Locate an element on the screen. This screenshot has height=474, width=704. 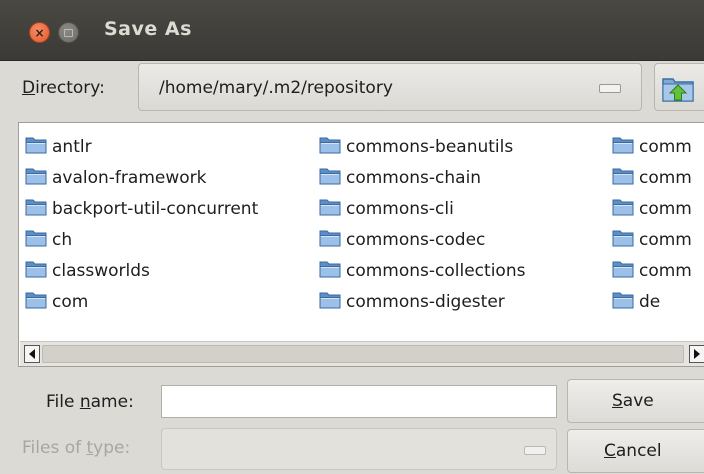
file-column-3: comm comm comm comm comm de is located at coordinates (652, 224).